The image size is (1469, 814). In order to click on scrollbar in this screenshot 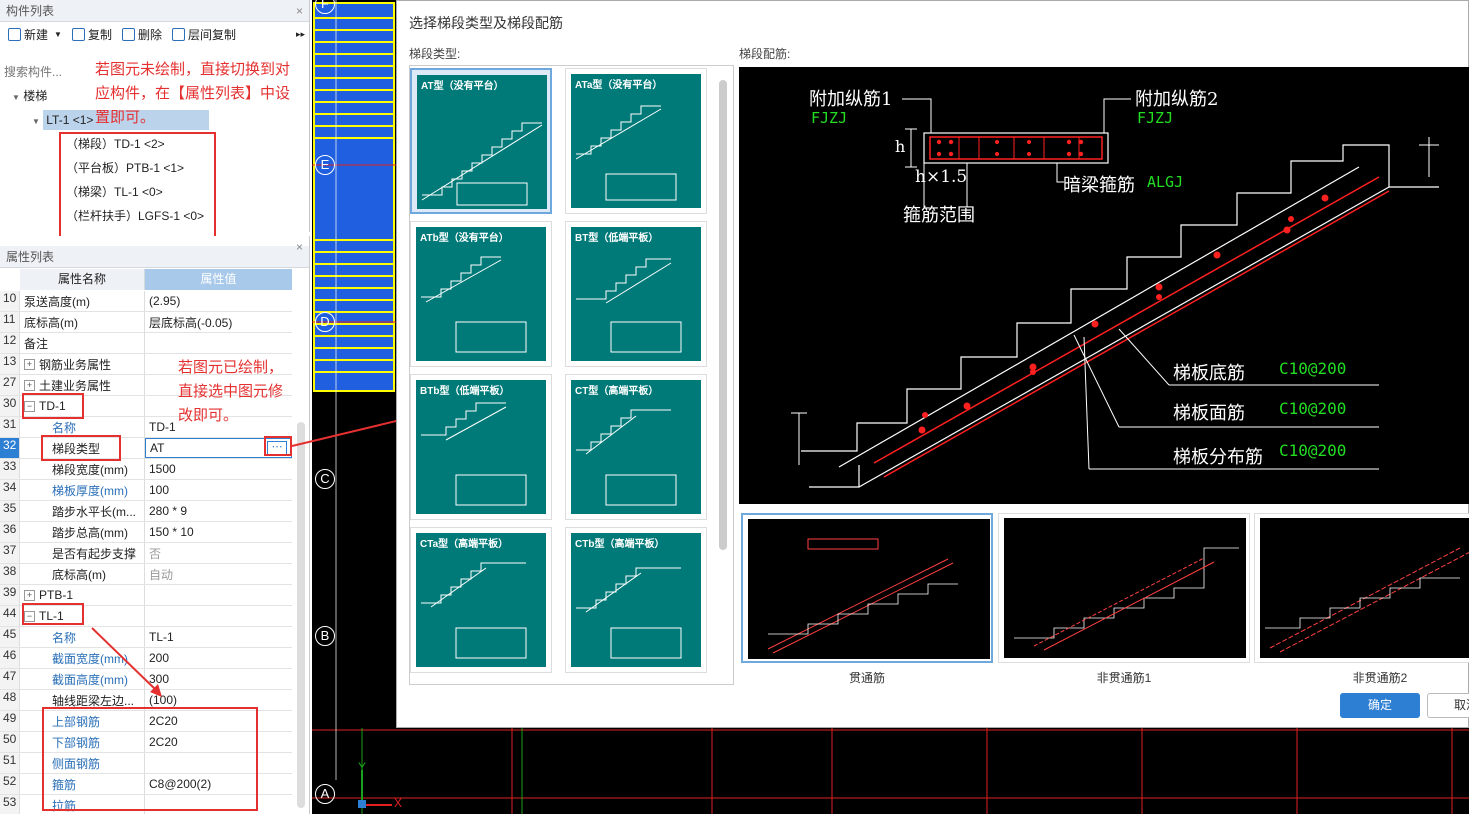, I will do `click(301, 615)`.